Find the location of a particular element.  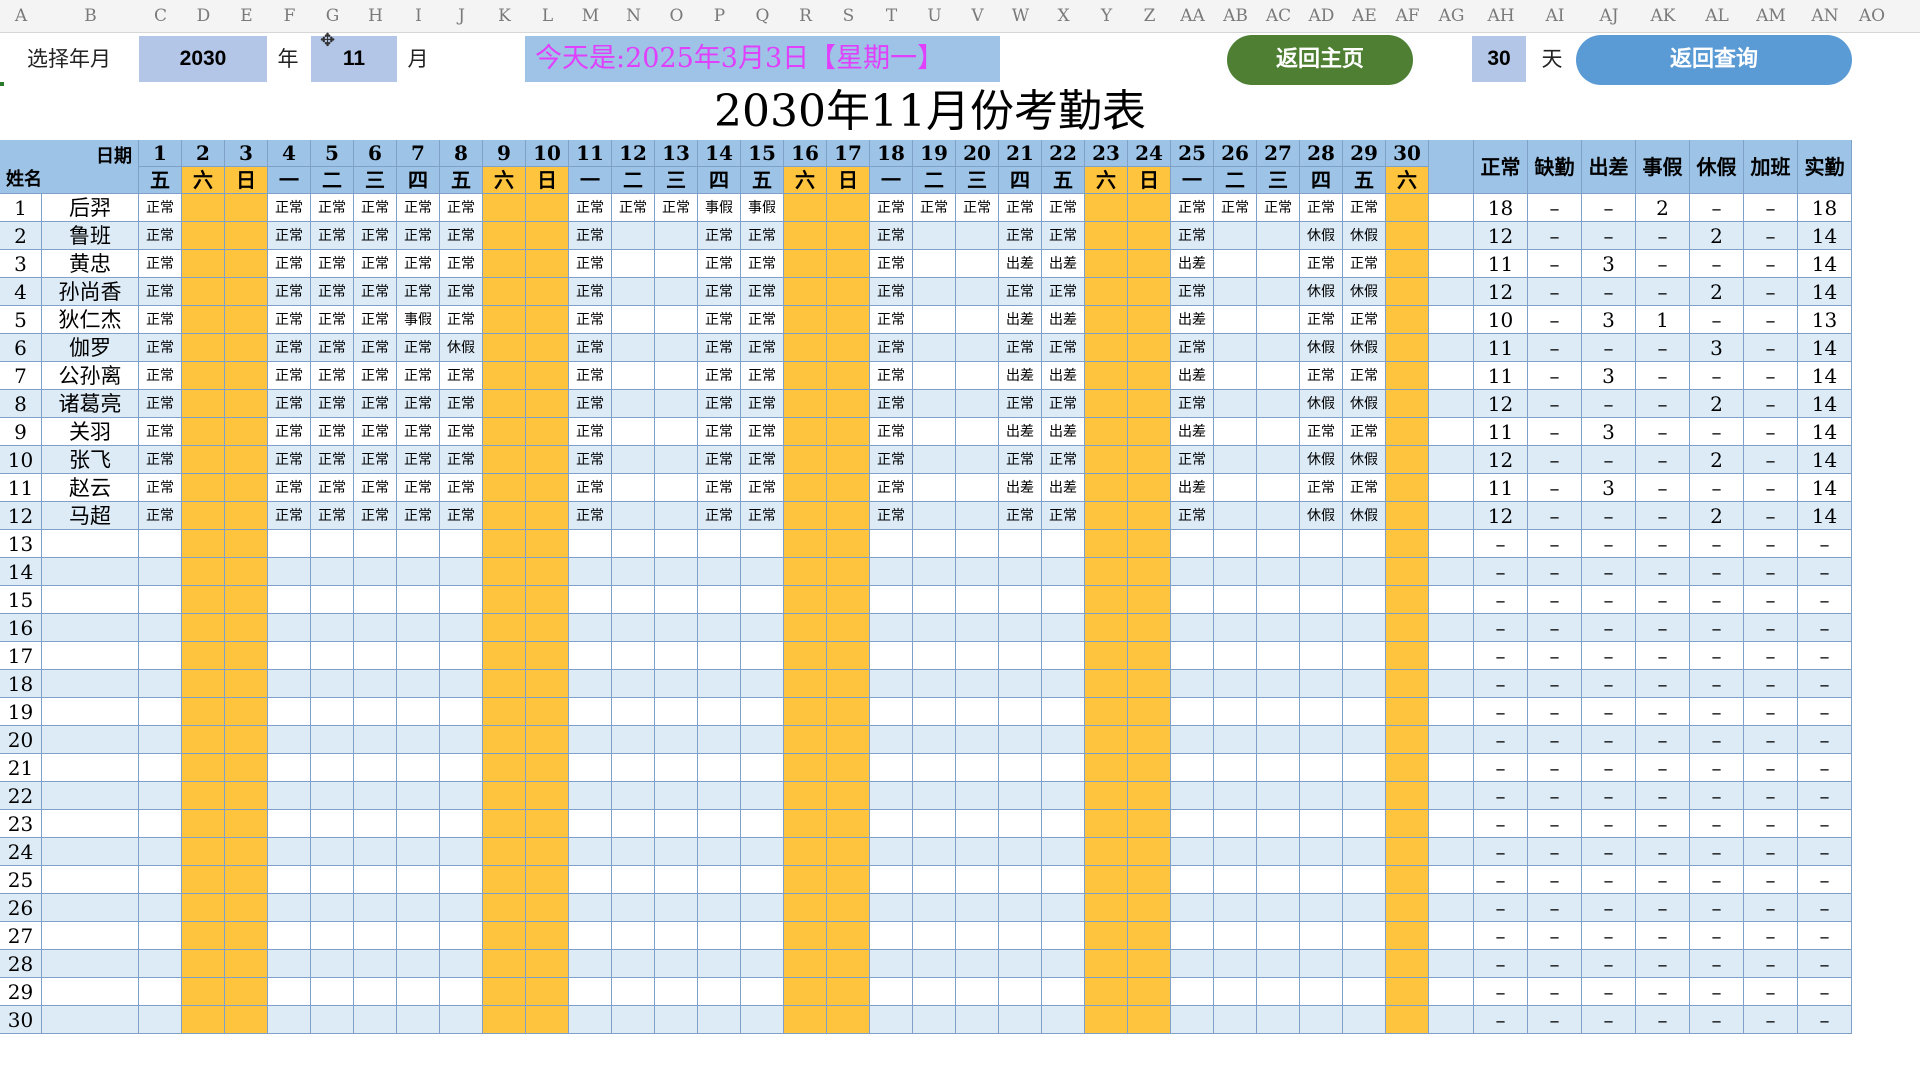

column-letter: Z is located at coordinates (1149, 16).